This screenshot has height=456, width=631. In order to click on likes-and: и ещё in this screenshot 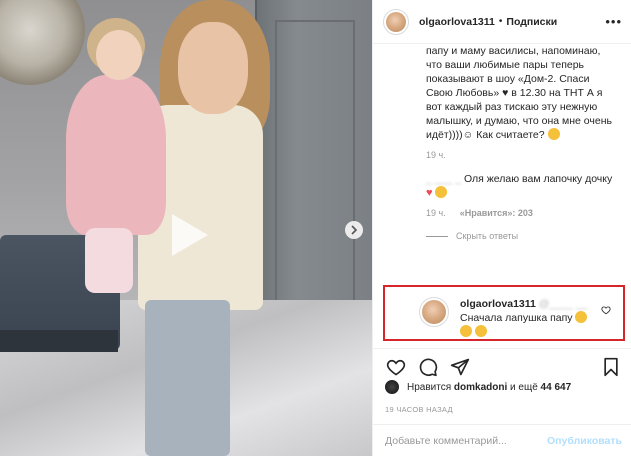, I will do `click(524, 387)`.